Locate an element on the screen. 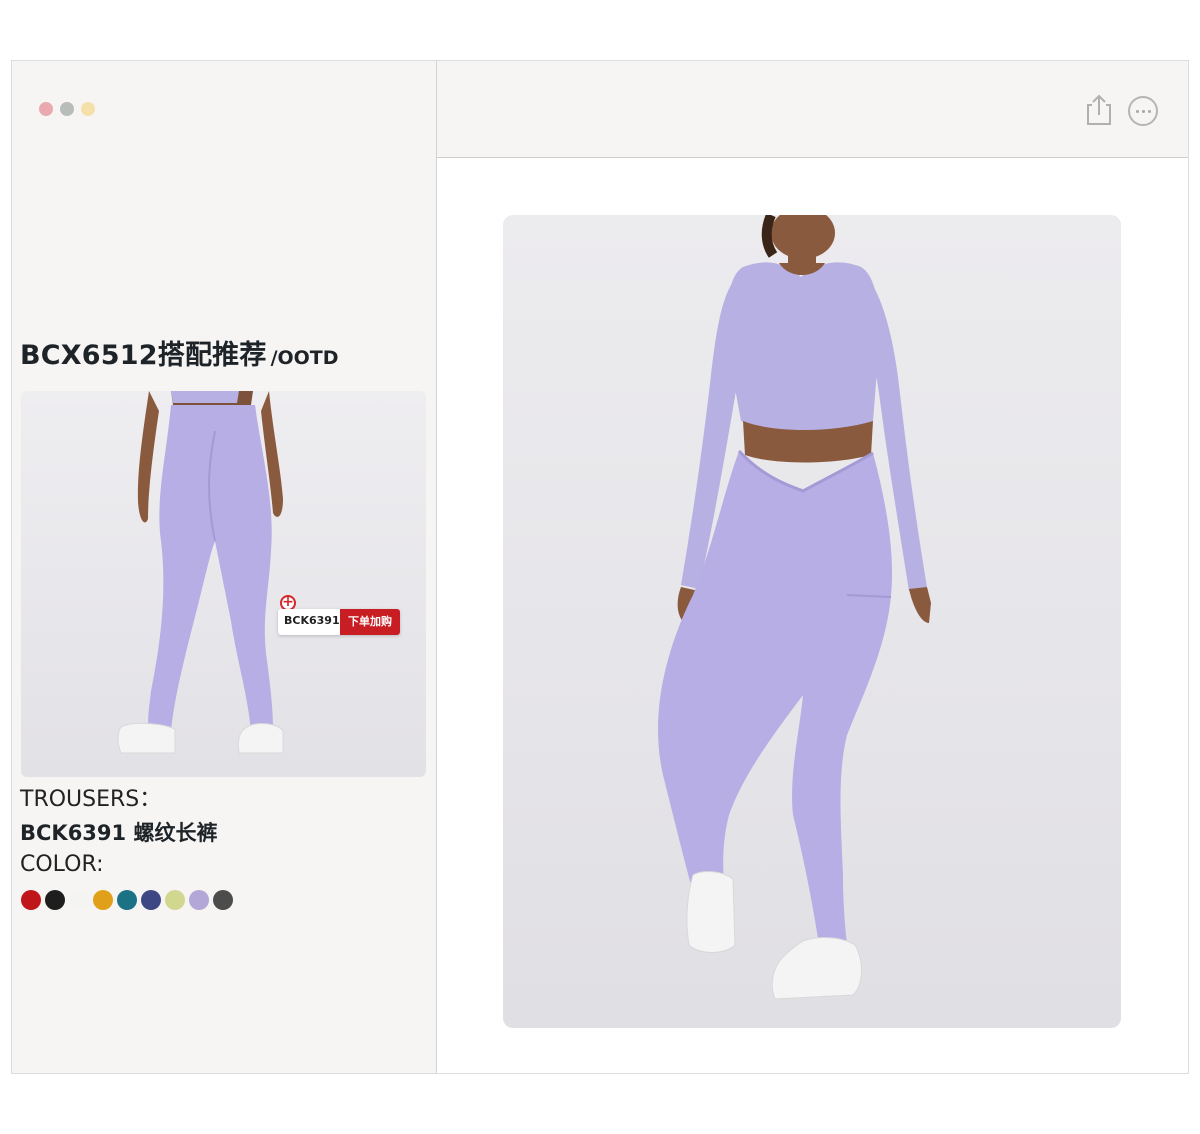 This screenshot has height=1134, width=1200. product-tag: + BCK6391 下单加购 is located at coordinates (340, 615).